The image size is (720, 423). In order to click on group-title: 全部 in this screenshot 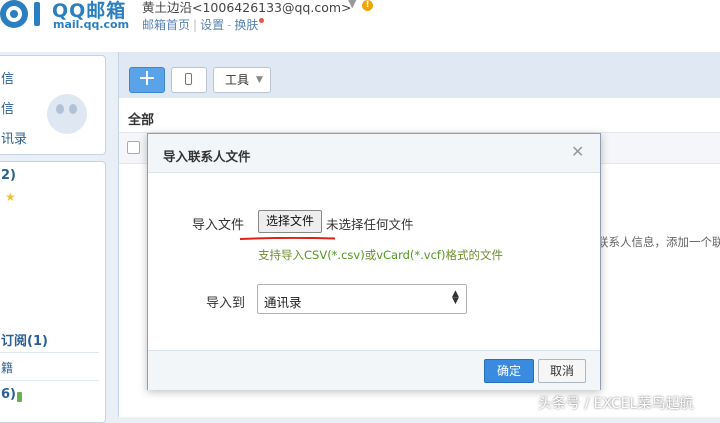, I will do `click(141, 120)`.